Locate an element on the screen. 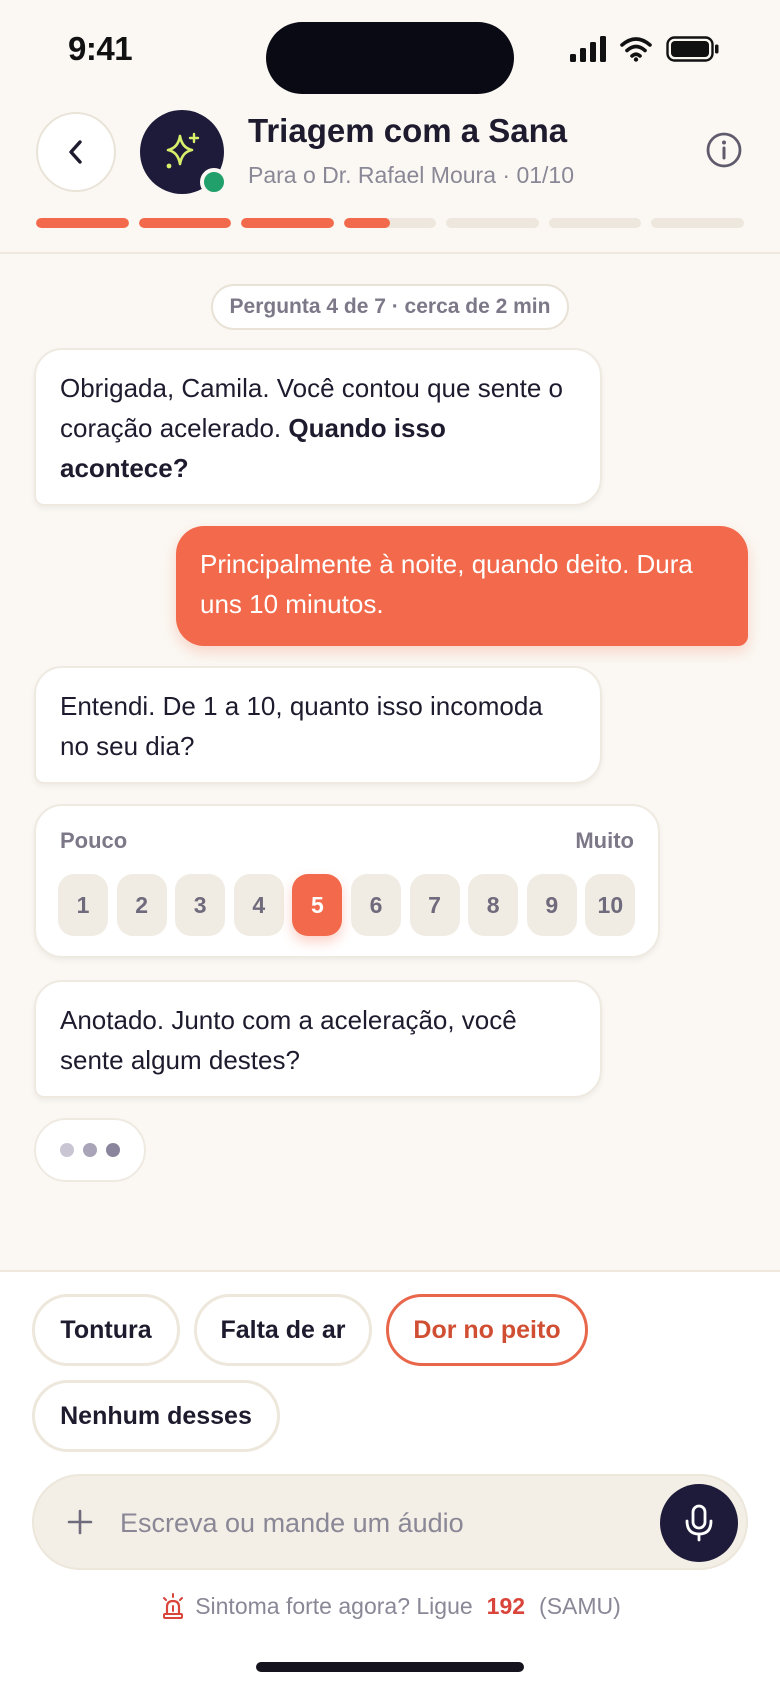 This screenshot has height=1688, width=780. quick-reply-nenhum-desses: Nenhum desses is located at coordinates (156, 1416).